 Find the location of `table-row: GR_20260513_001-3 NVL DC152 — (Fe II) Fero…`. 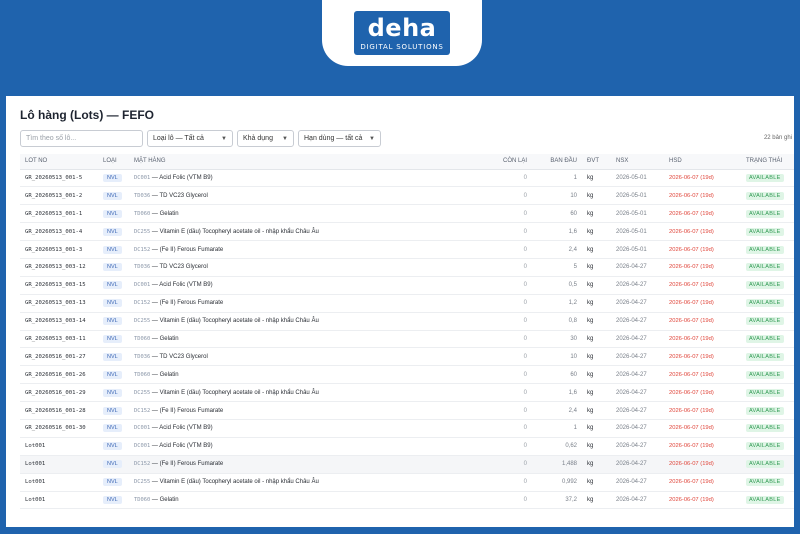

table-row: GR_20260513_001-3 NVL DC152 — (Fe II) Fero… is located at coordinates (407, 249).